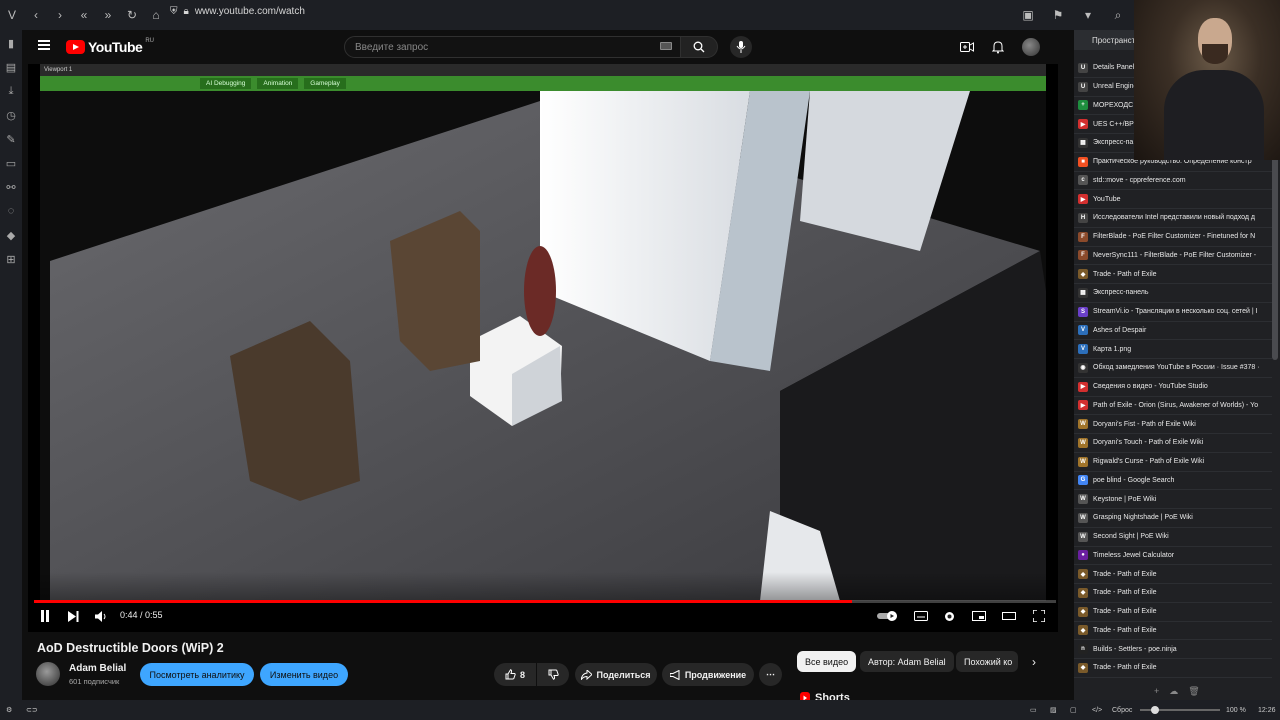  Describe the element at coordinates (237, 11) in the screenshot. I see `address-bar: ⛨ 🔒︎ www.youtube.com/watch` at that location.